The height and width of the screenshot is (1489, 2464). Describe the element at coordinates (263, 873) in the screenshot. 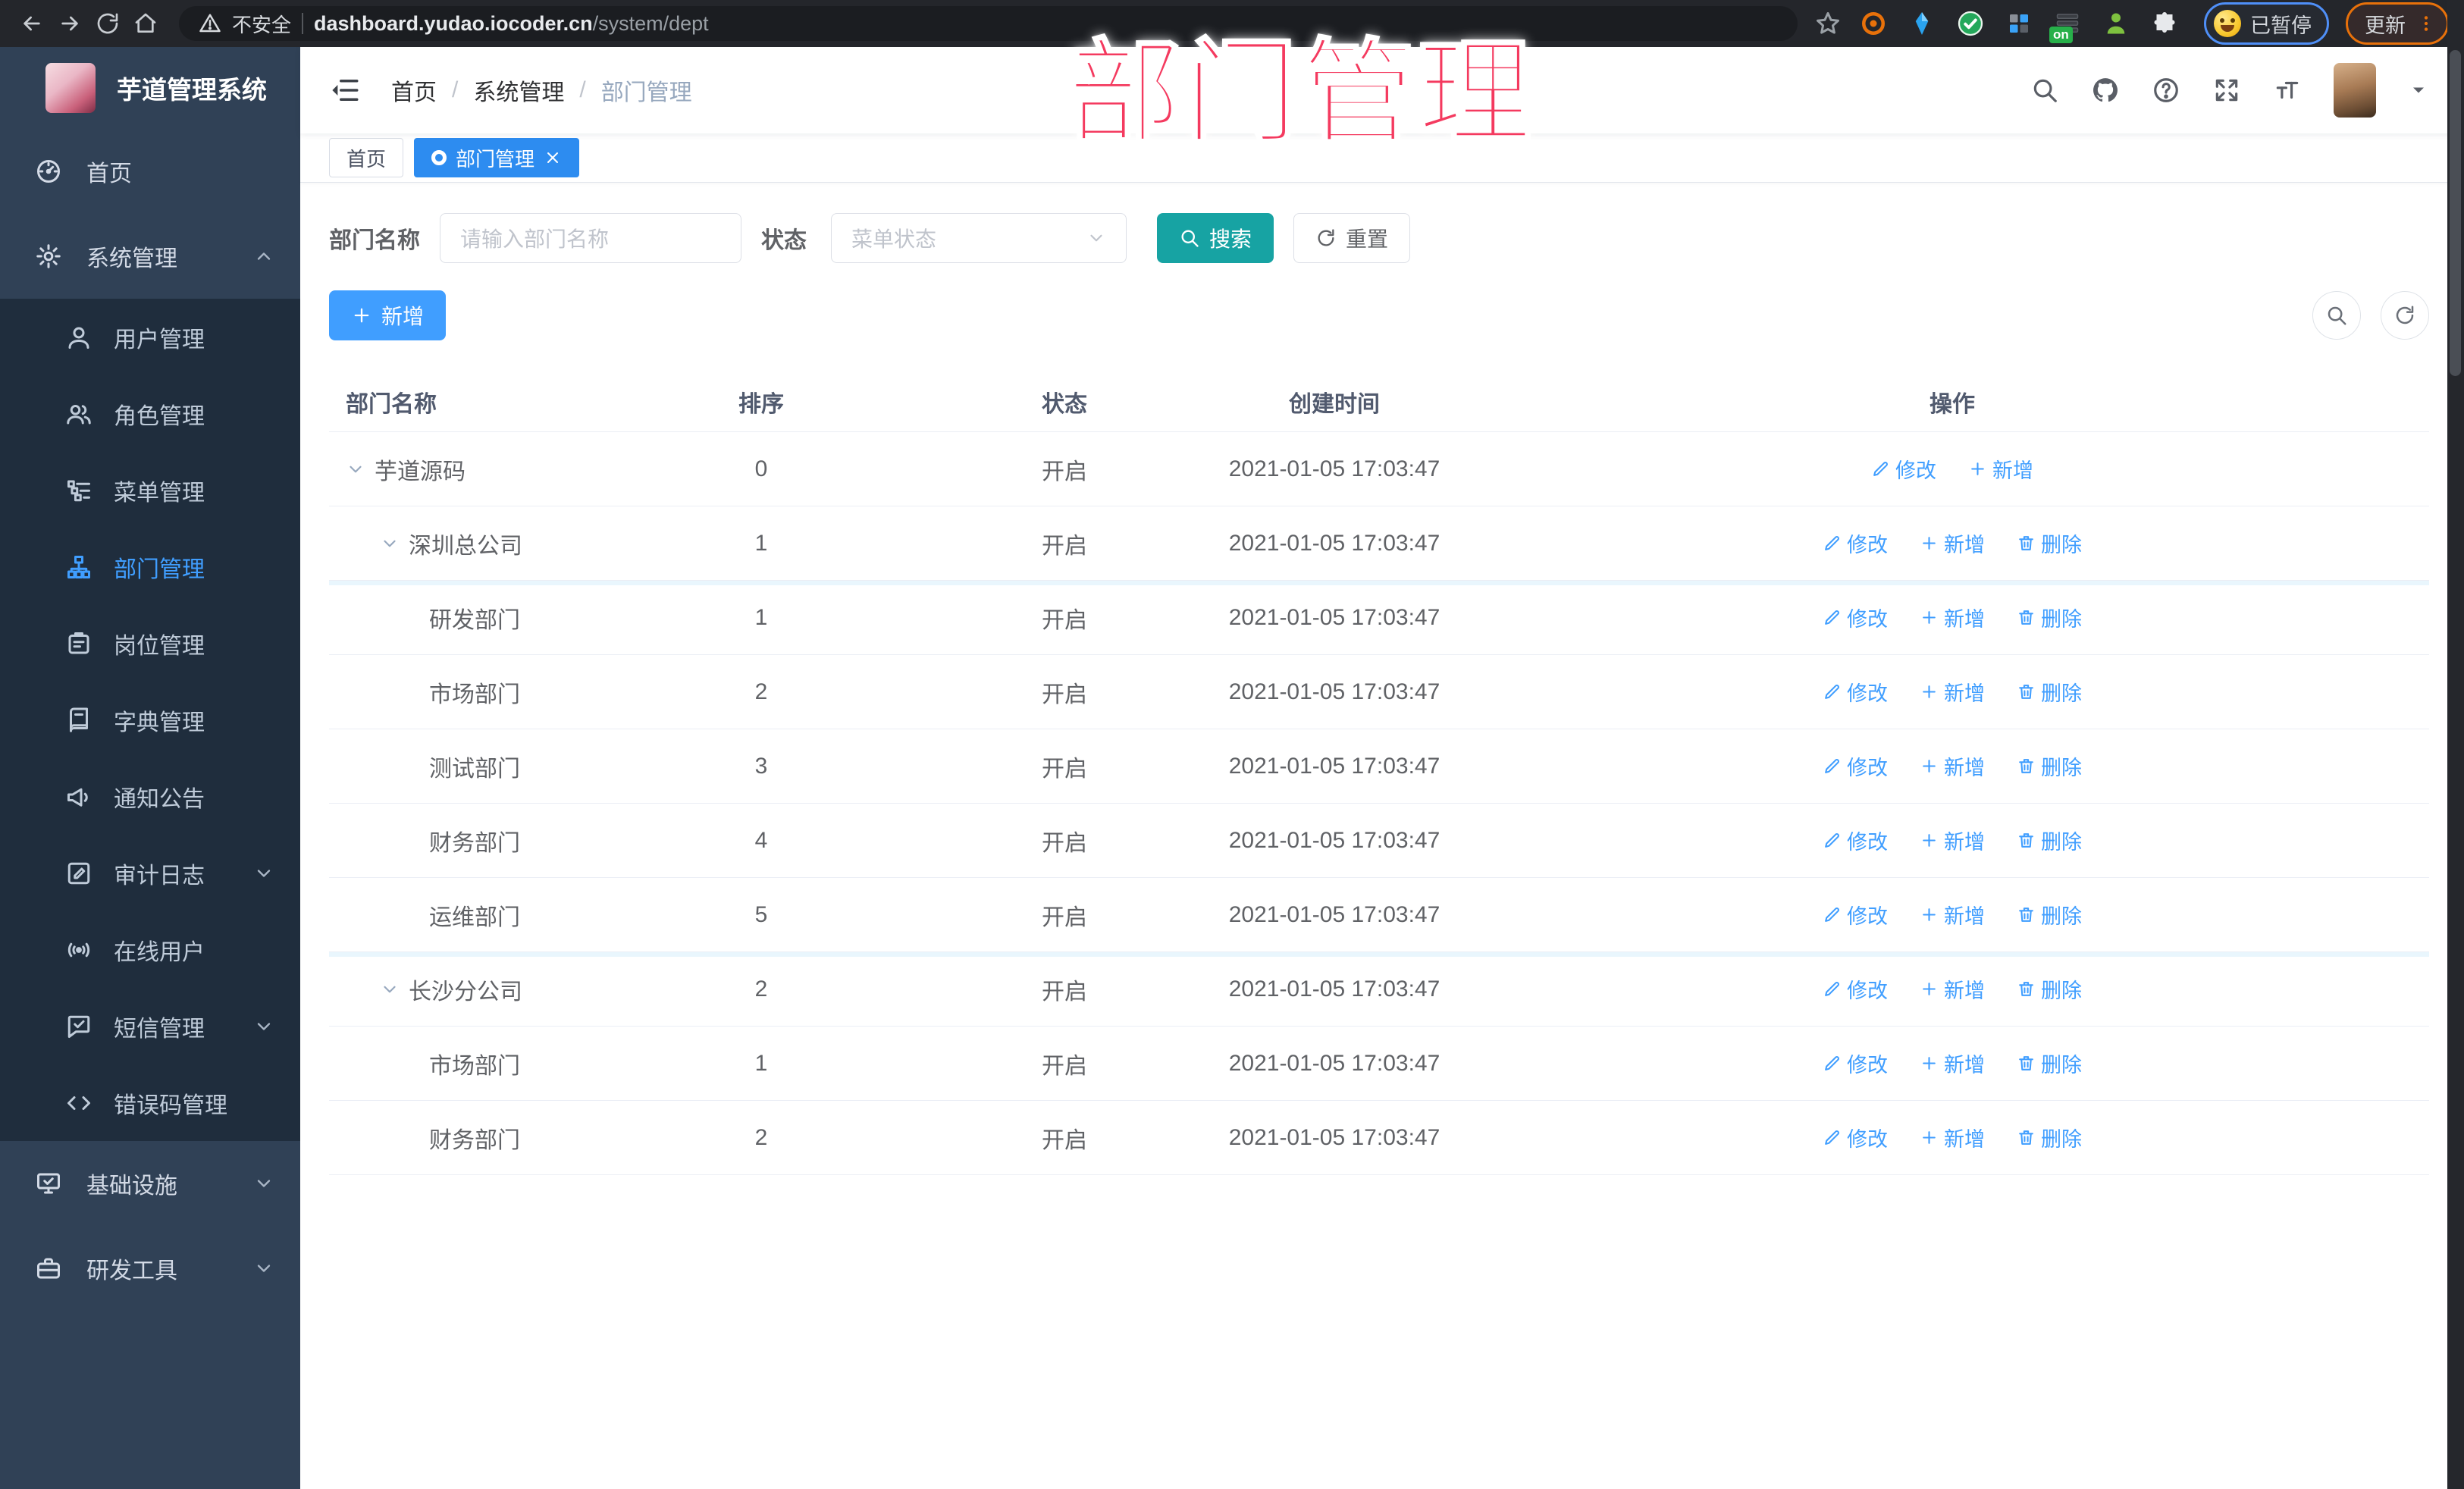

I see `chevron-down-icon` at that location.